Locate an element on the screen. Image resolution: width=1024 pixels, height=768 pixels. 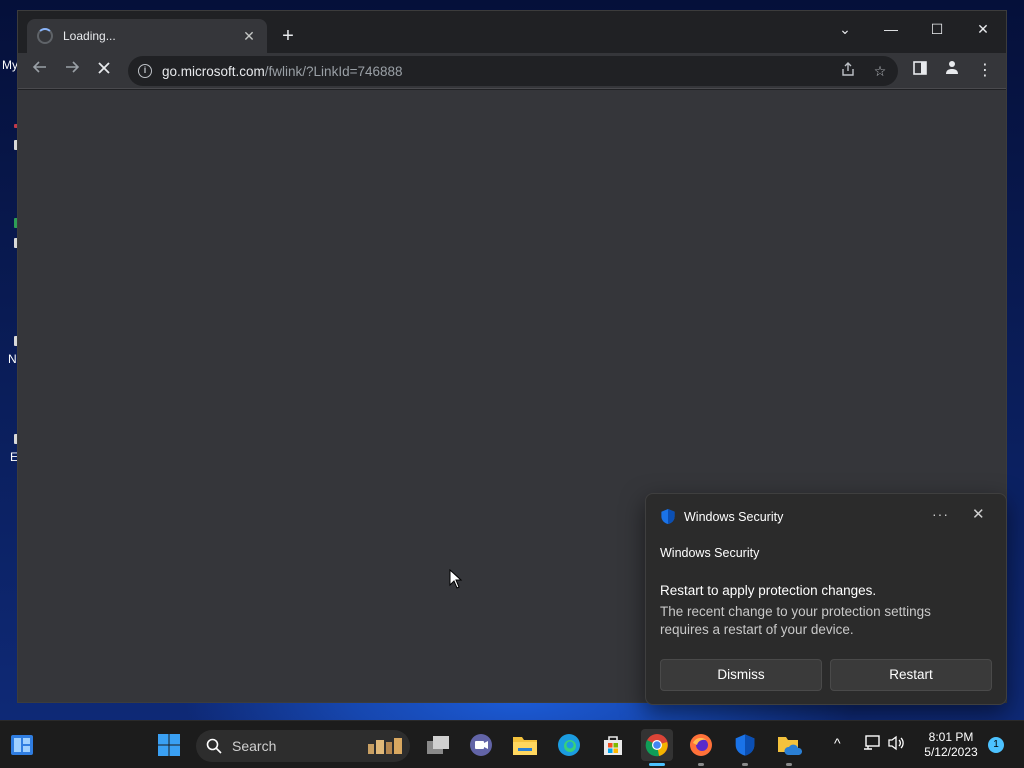
chat-glyph is located at coordinates (481, 745).